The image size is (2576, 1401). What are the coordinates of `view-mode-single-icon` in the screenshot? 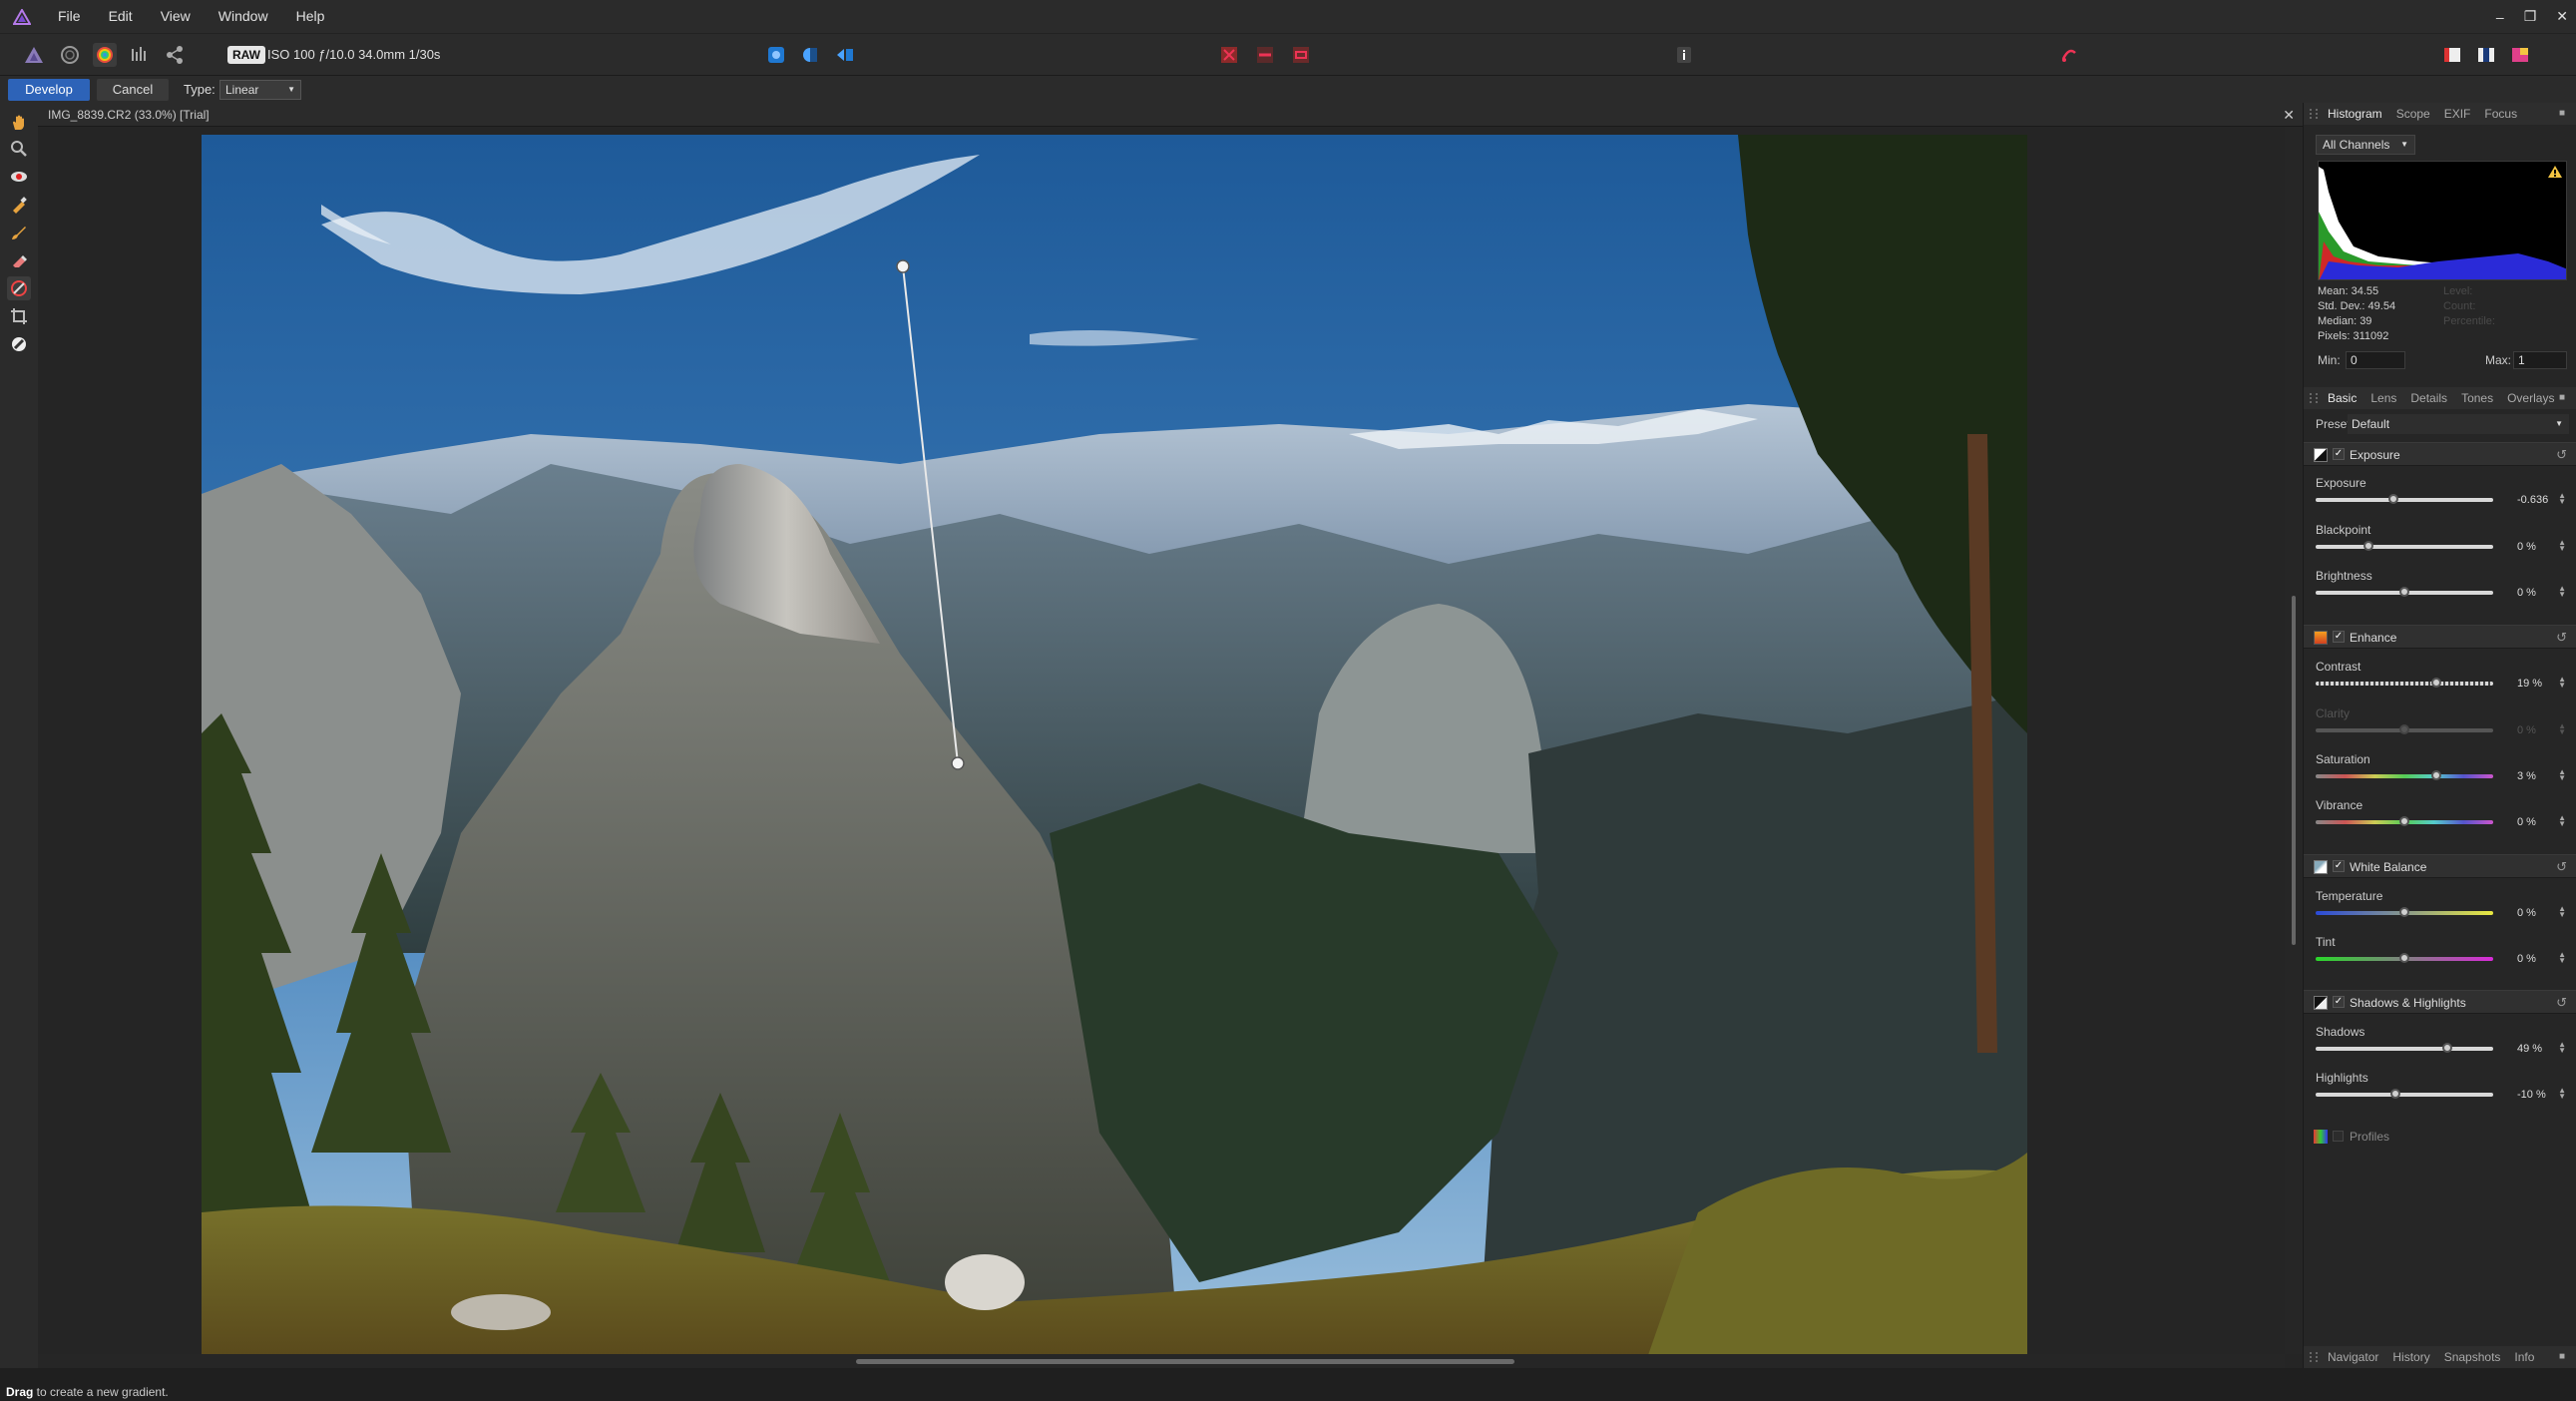 It's located at (776, 55).